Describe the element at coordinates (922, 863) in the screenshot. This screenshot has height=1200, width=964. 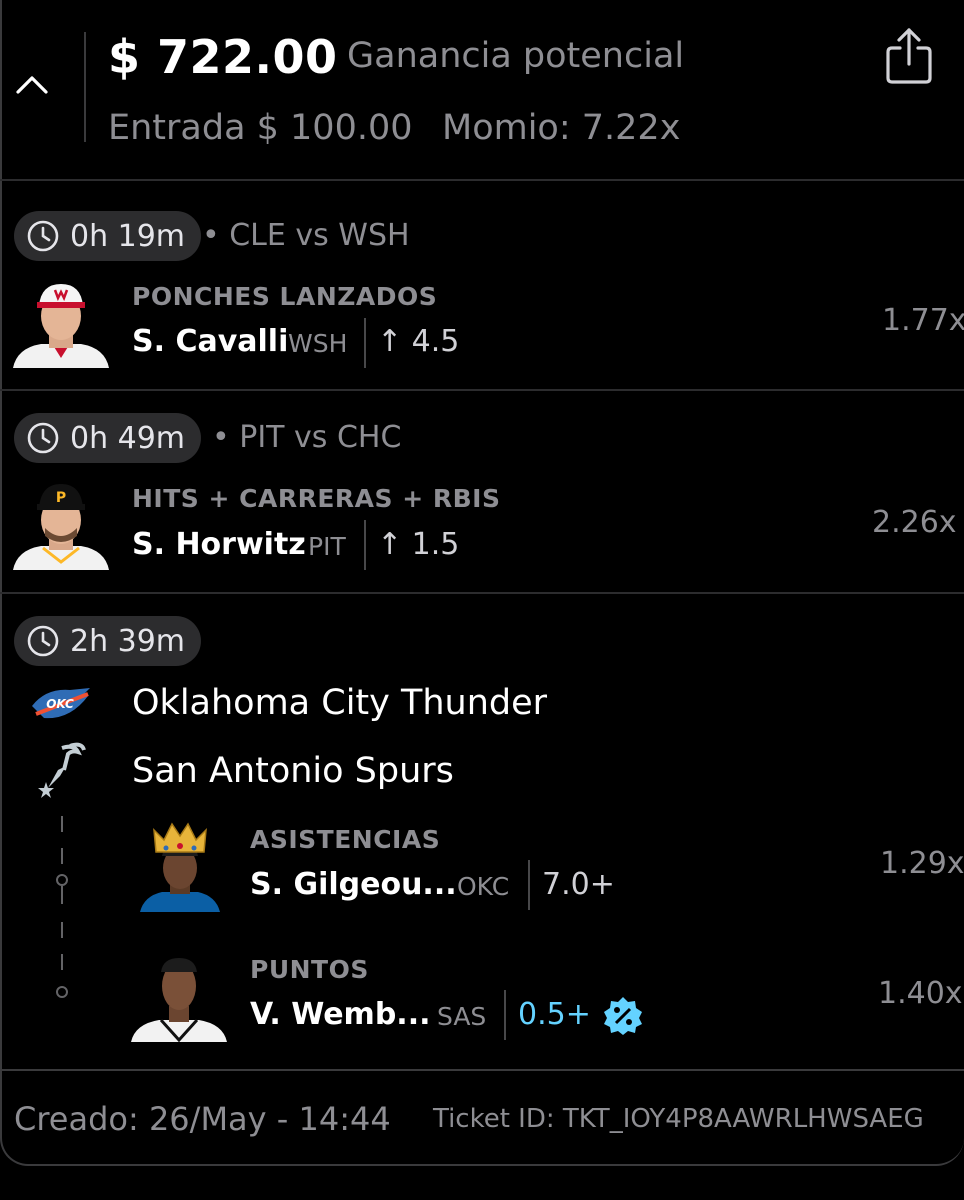
I see `leg-multiplier: 1.29x` at that location.